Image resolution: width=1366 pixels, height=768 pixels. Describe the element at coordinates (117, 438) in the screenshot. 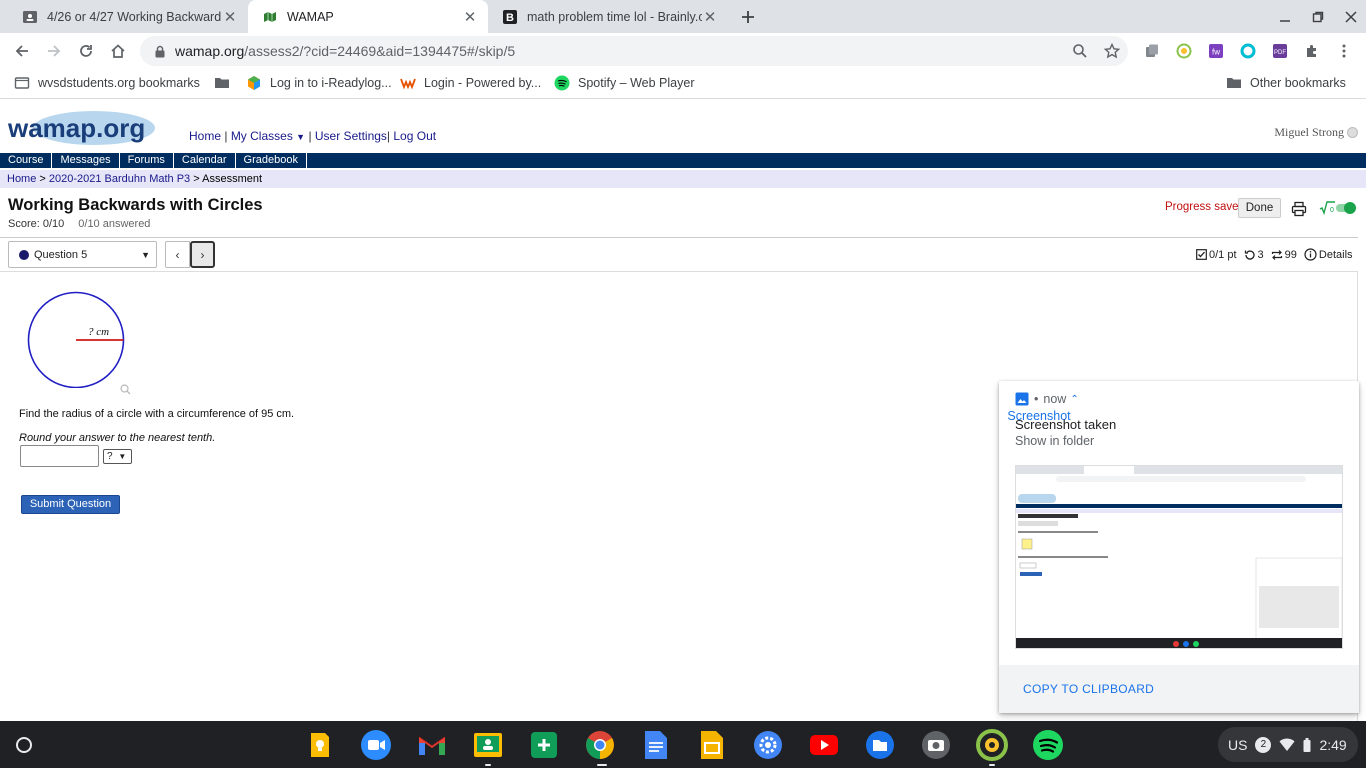

I see `question-hint: Round your answer to the nearest tenth.` at that location.